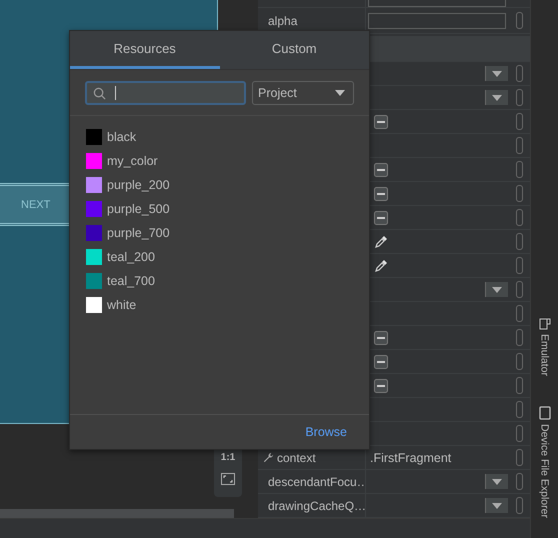 The width and height of the screenshot is (558, 538). What do you see at coordinates (296, 457) in the screenshot?
I see `attribute-label: context` at bounding box center [296, 457].